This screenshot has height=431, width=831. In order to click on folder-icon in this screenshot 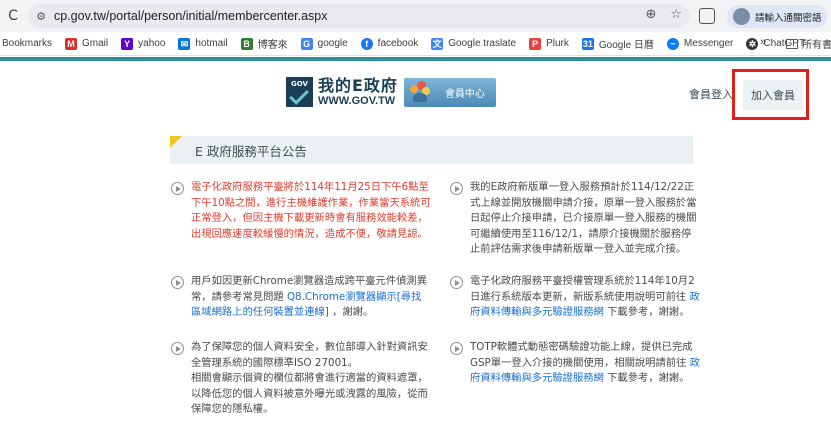, I will do `click(792, 43)`.